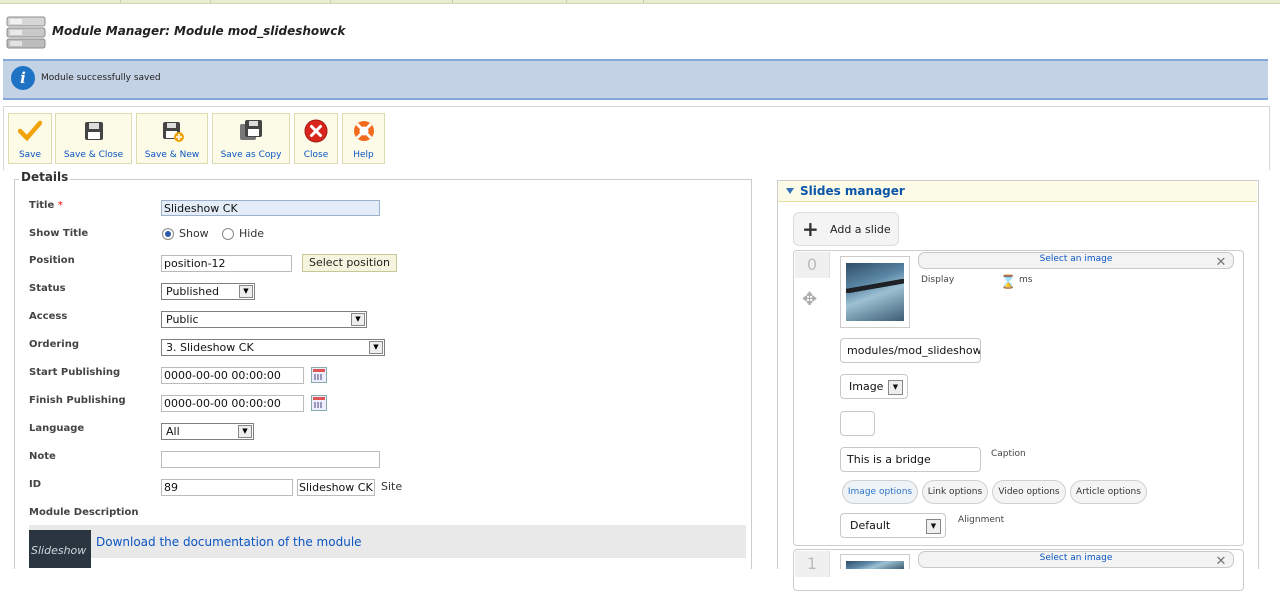 The width and height of the screenshot is (1280, 591). Describe the element at coordinates (75, 372) in the screenshot. I see `start-publishing-label: Start Publishing` at that location.